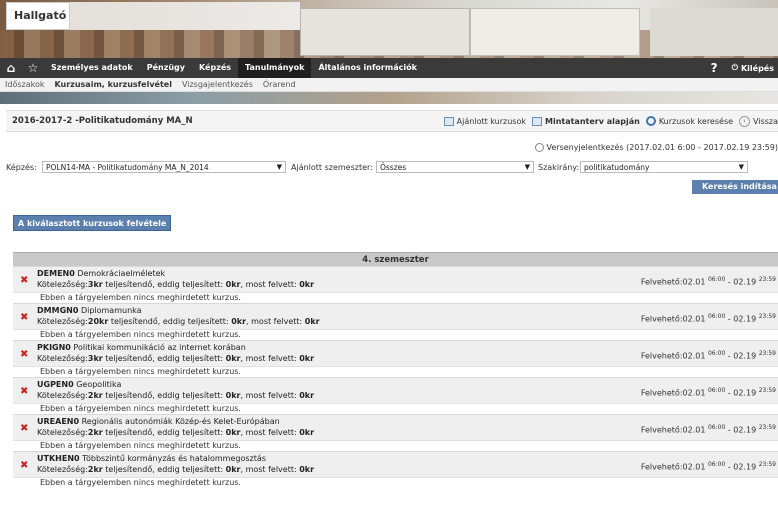 This screenshot has width=778, height=511. I want to click on recommended-courses-button: Ajánlott kurzusok, so click(484, 121).